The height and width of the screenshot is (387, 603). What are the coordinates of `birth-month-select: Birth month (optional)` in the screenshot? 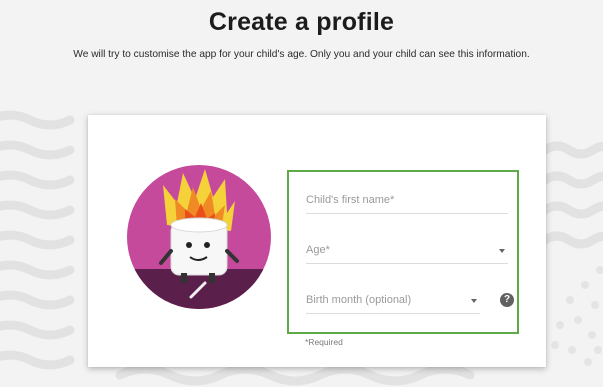 It's located at (393, 301).